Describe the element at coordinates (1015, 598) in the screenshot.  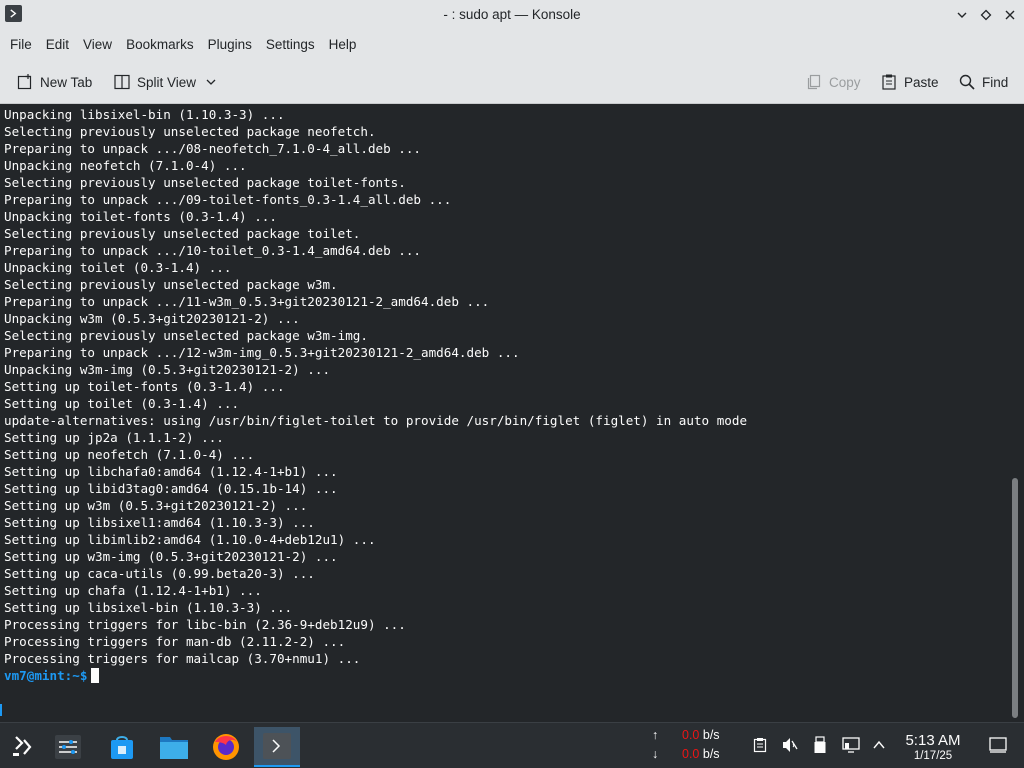
I see `terminal-scrollbar` at that location.